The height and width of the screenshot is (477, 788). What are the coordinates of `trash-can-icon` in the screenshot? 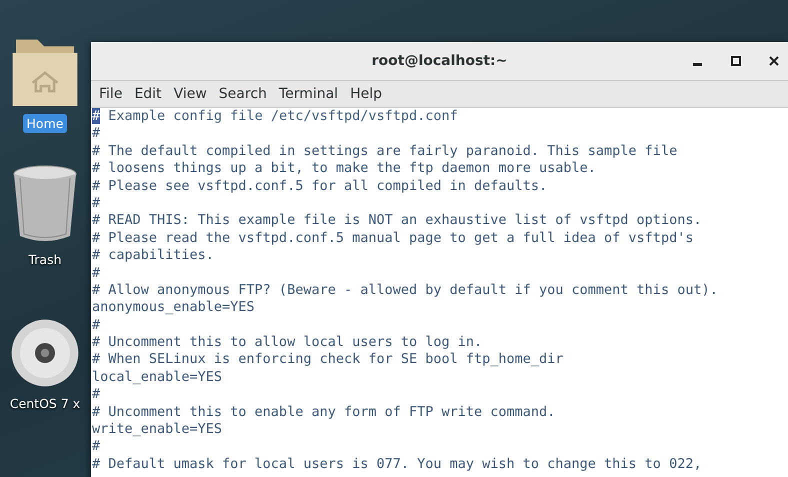 It's located at (45, 204).